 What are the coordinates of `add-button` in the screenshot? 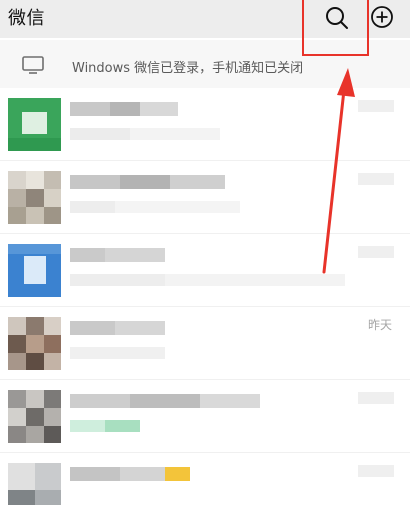 It's located at (383, 18).